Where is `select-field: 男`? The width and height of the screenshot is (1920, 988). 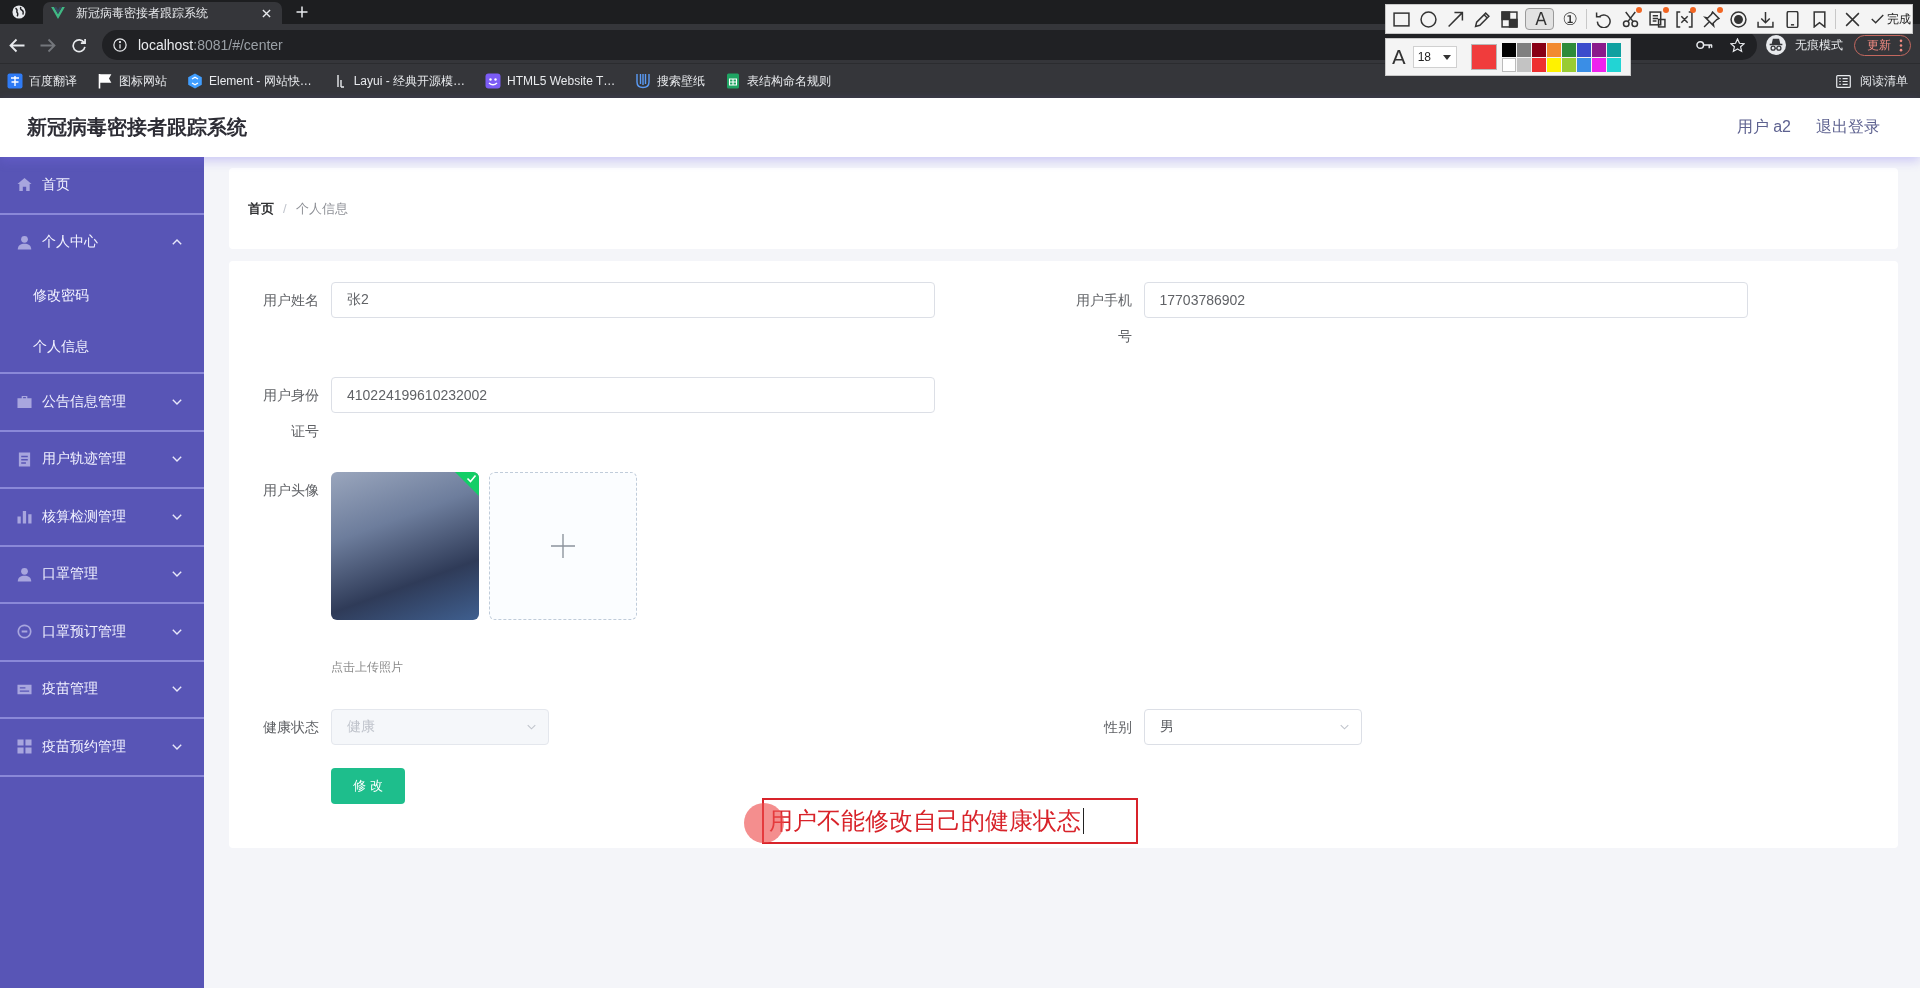
select-field: 男 is located at coordinates (1252, 727).